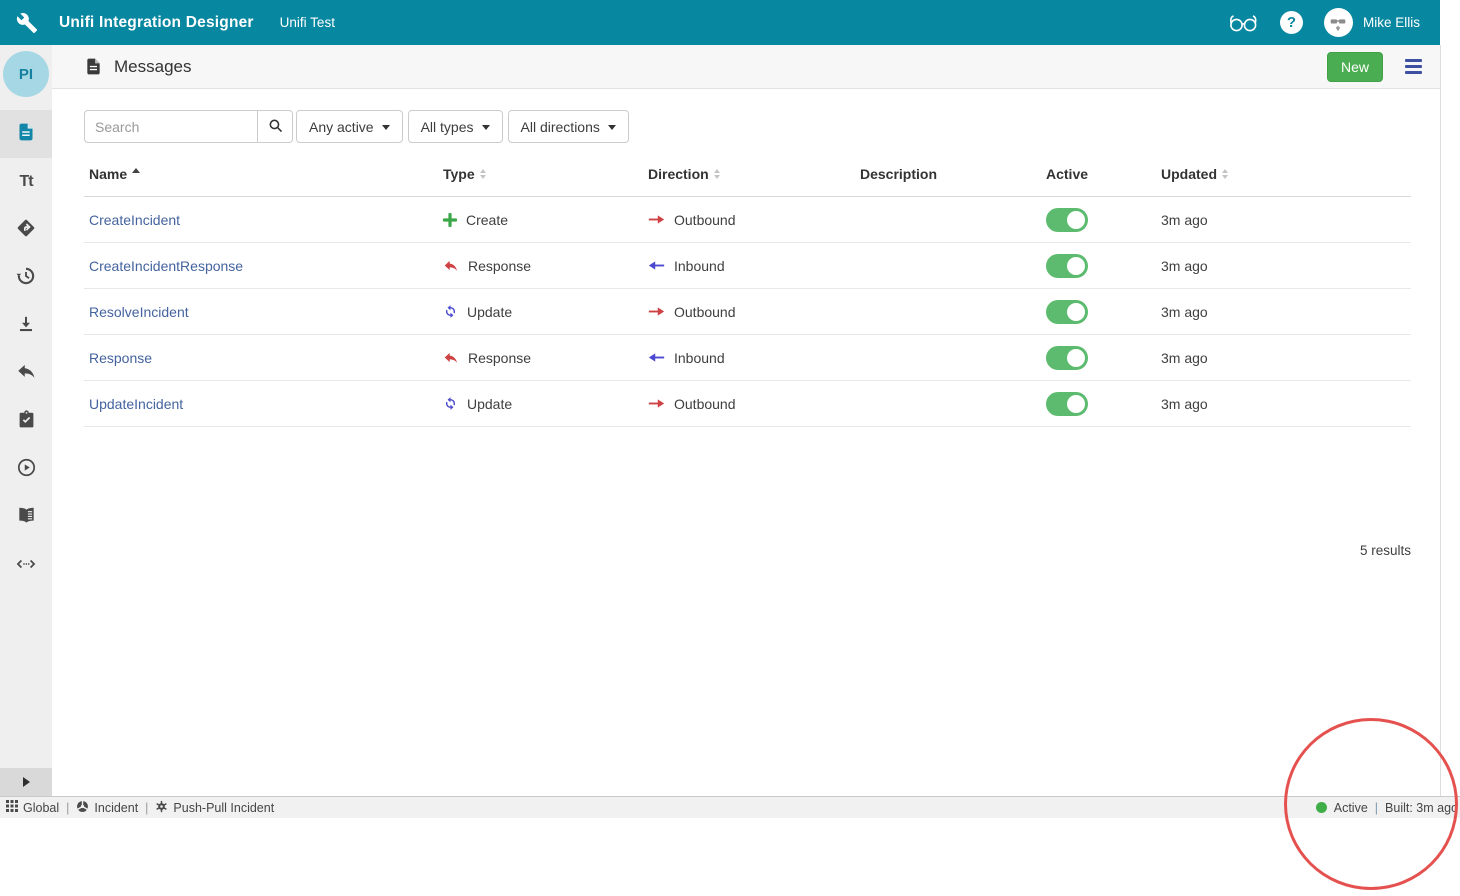  Describe the element at coordinates (1243, 23) in the screenshot. I see `glasses-icon` at that location.